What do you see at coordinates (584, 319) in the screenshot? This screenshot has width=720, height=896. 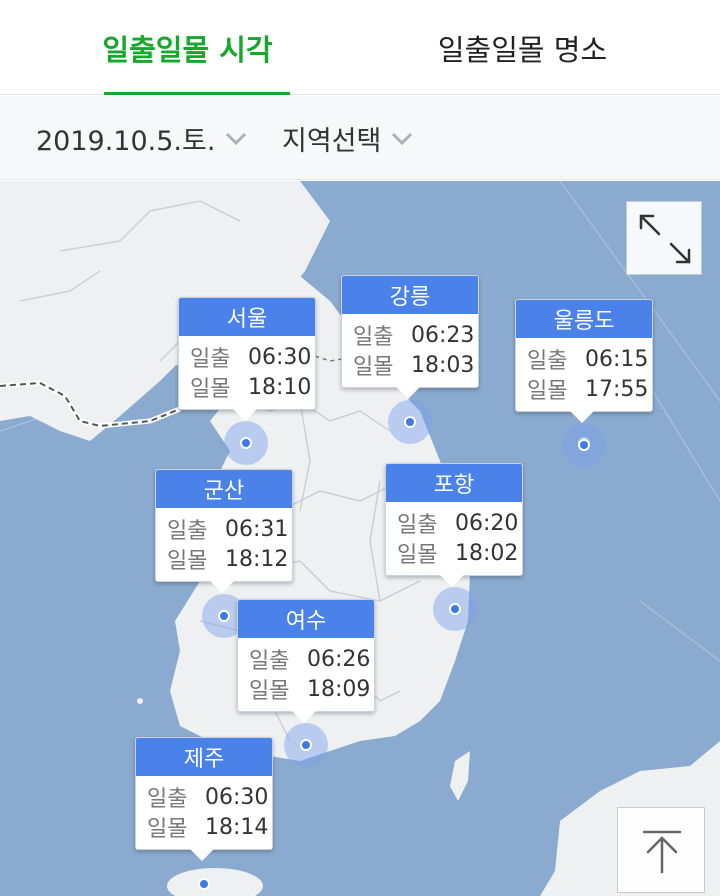 I see `location-name: 울릉도` at bounding box center [584, 319].